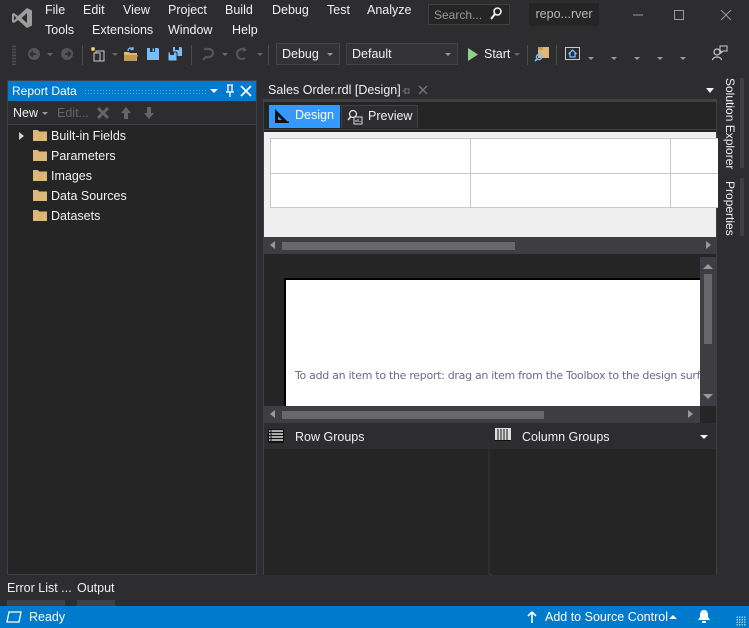  I want to click on find-in-files-icon, so click(542, 54).